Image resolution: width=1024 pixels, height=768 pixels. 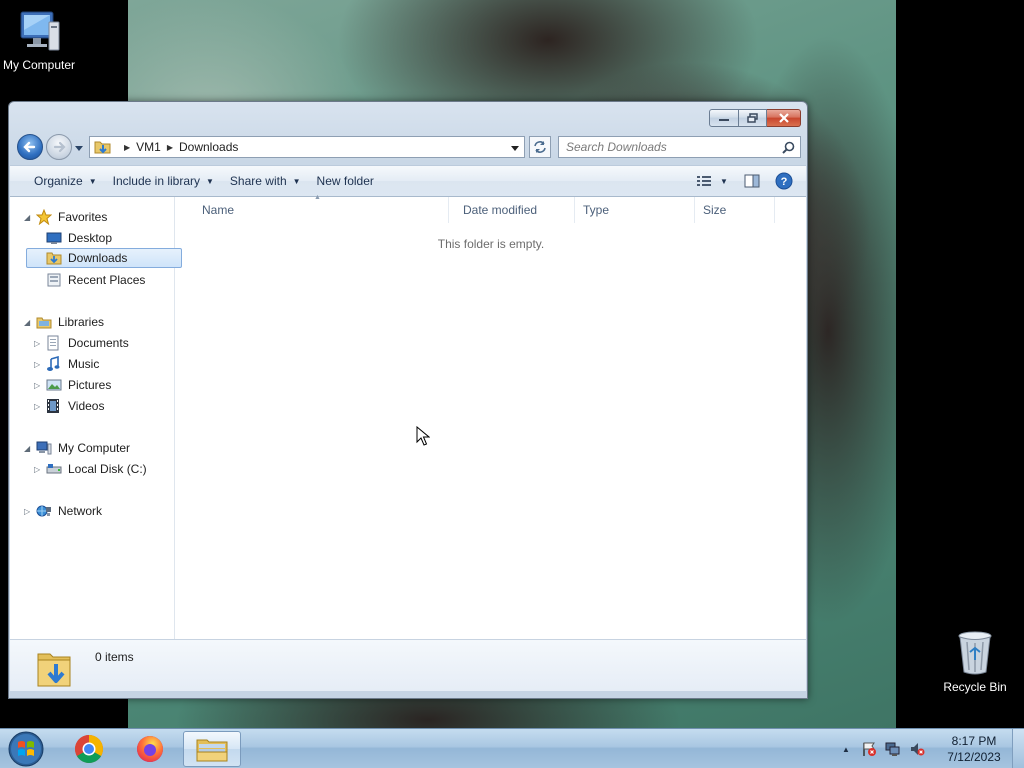 I want to click on clock-date: 7/12/2023, so click(x=974, y=757).